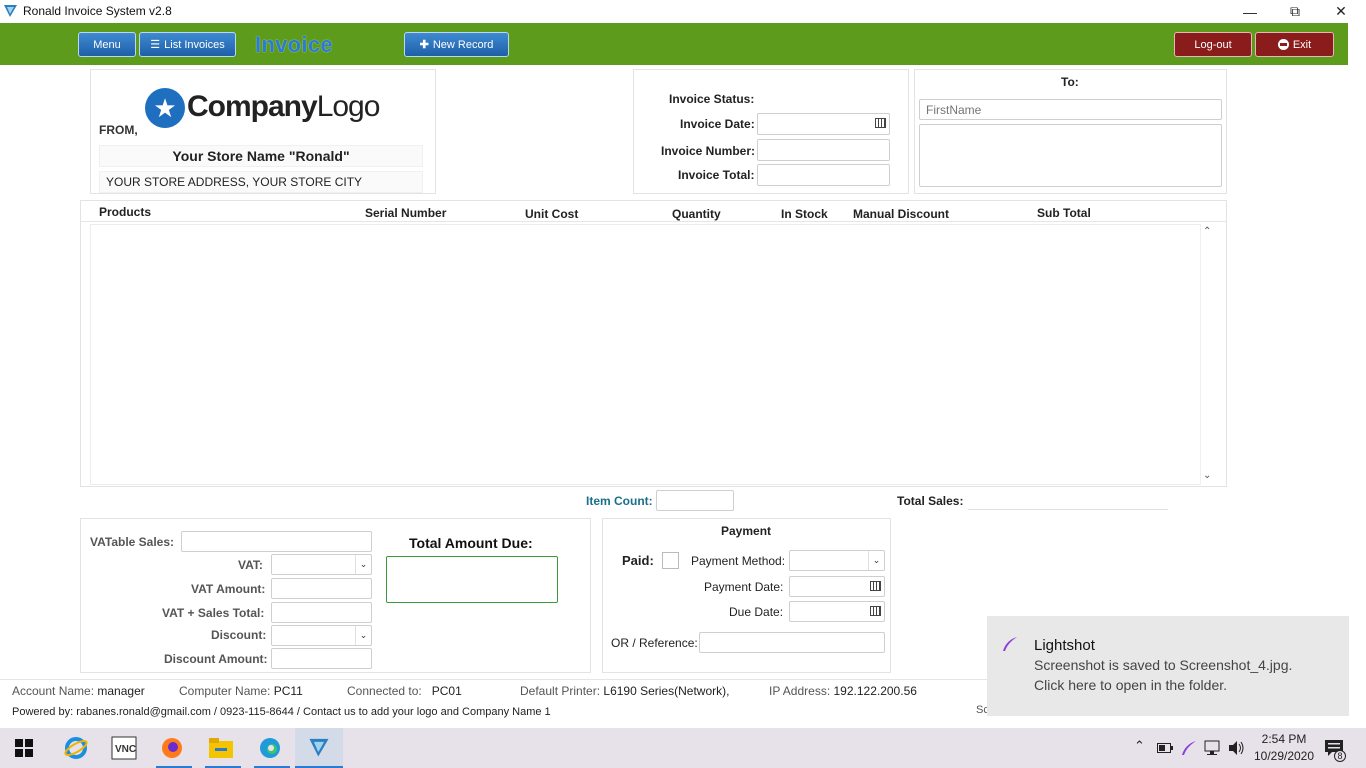 The width and height of the screenshot is (1366, 768). What do you see at coordinates (10, 11) in the screenshot?
I see `app-icon` at bounding box center [10, 11].